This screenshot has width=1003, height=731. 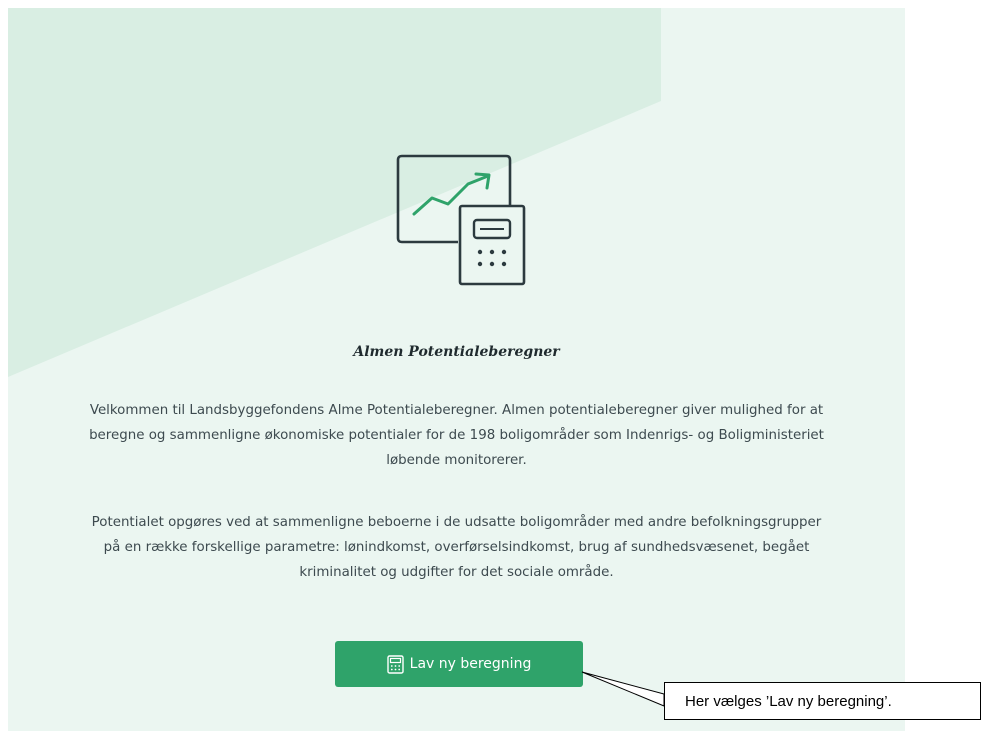 What do you see at coordinates (395, 664) in the screenshot?
I see `calculator-icon` at bounding box center [395, 664].